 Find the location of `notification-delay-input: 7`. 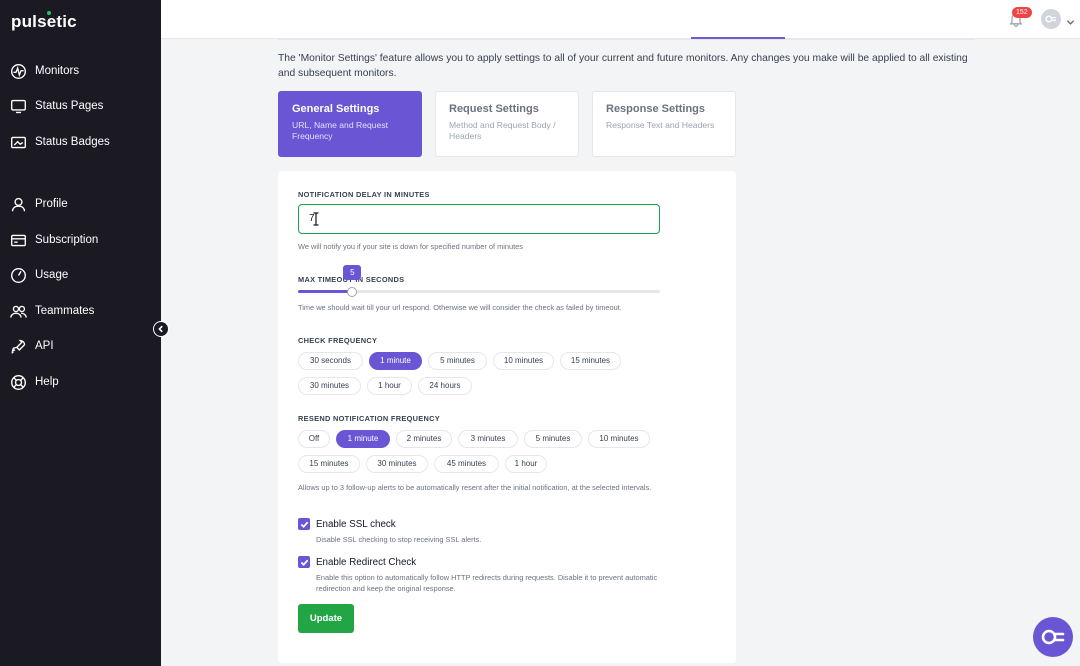

notification-delay-input: 7 is located at coordinates (479, 219).